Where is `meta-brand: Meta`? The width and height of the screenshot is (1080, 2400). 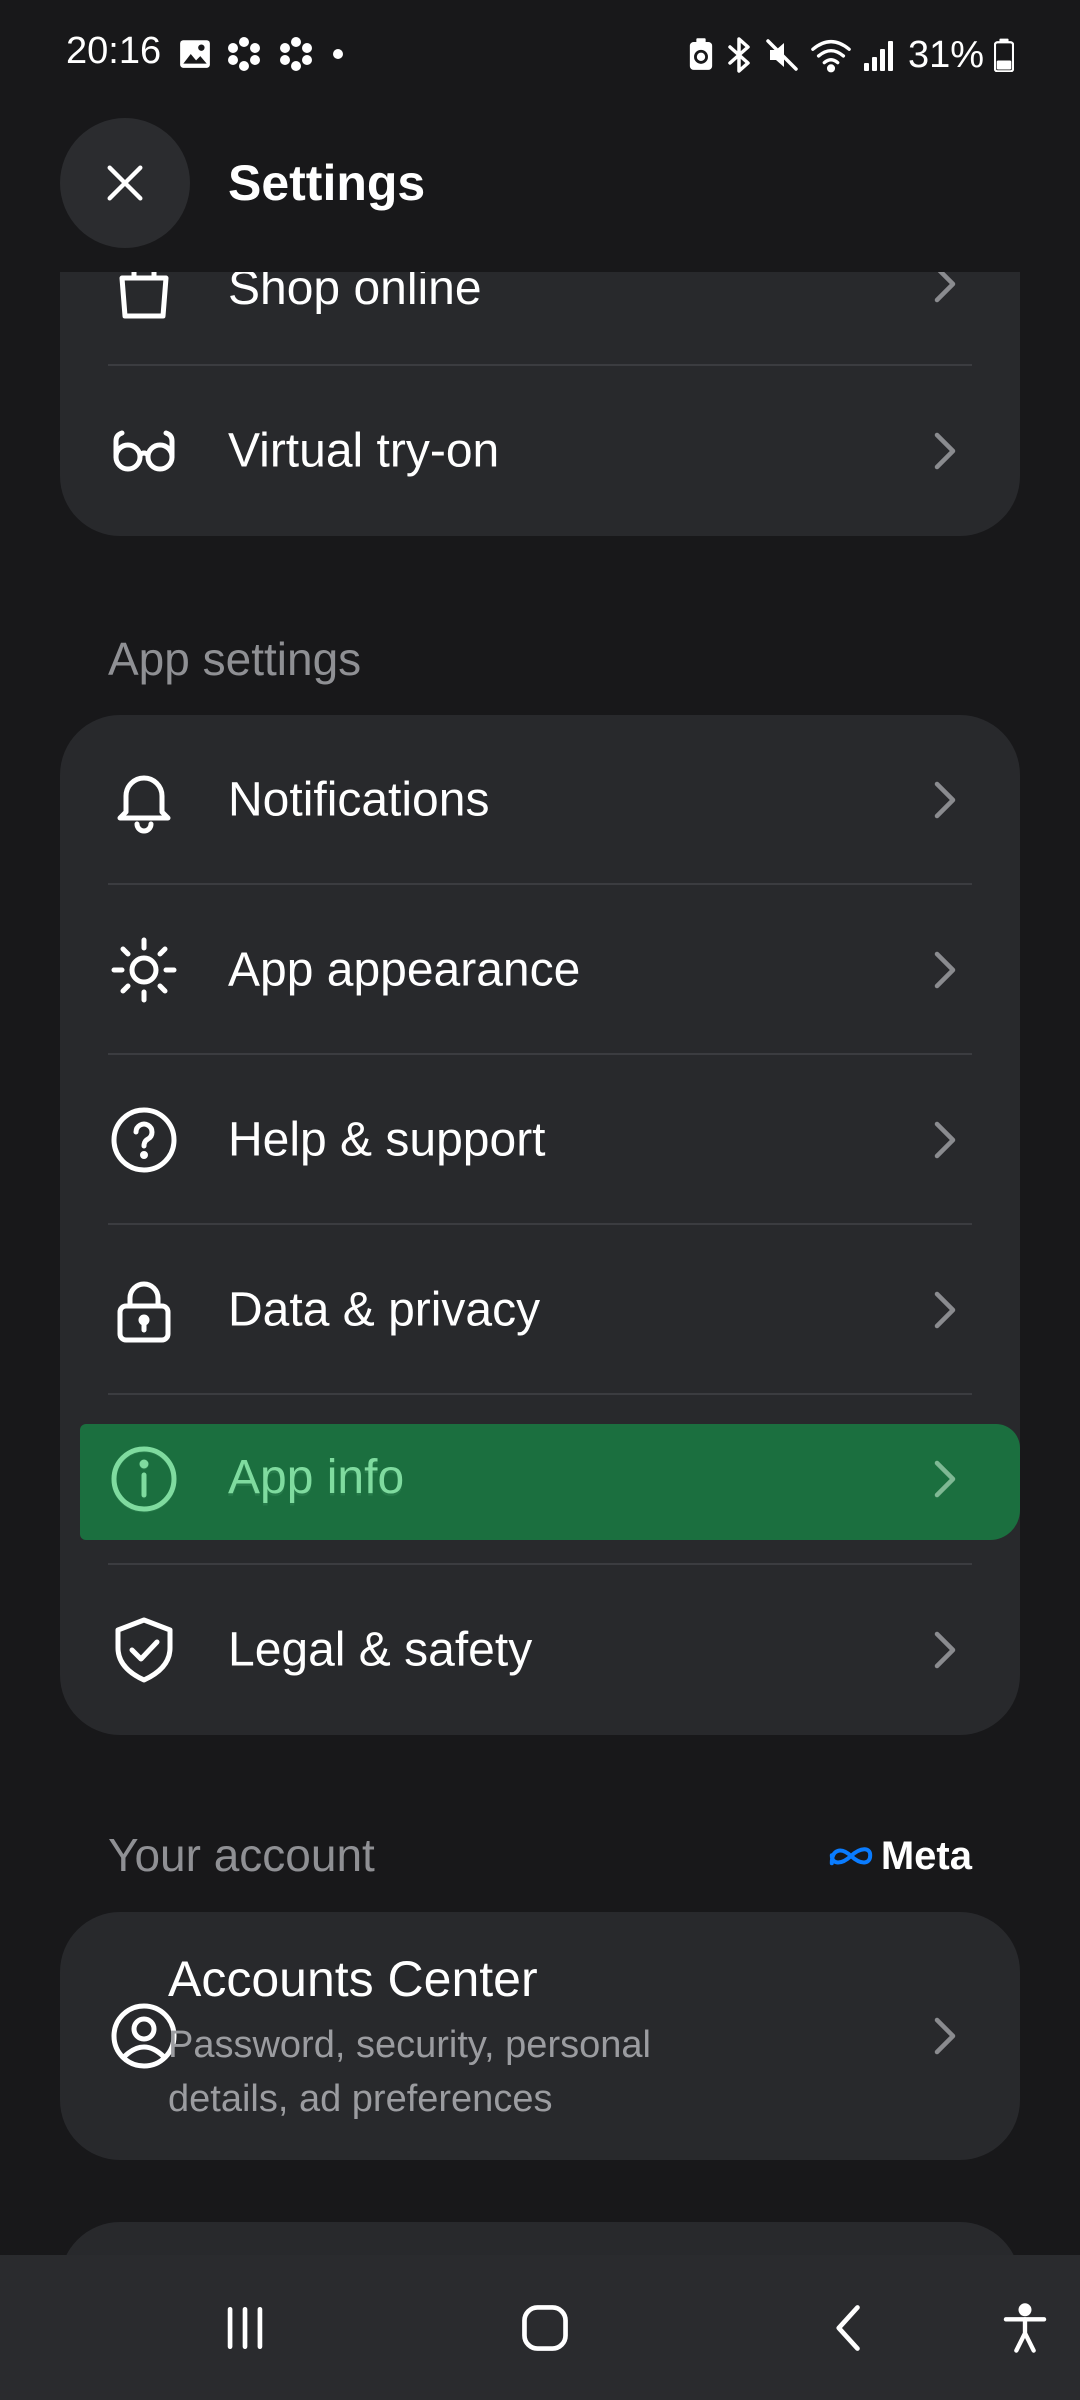 meta-brand: Meta is located at coordinates (899, 1856).